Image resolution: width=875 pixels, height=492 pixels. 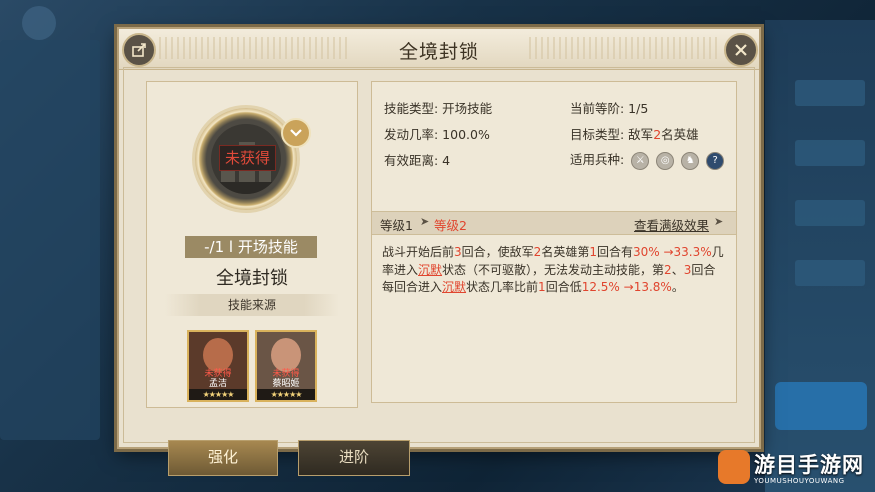 I want to click on question-icon: ?, so click(x=715, y=160).